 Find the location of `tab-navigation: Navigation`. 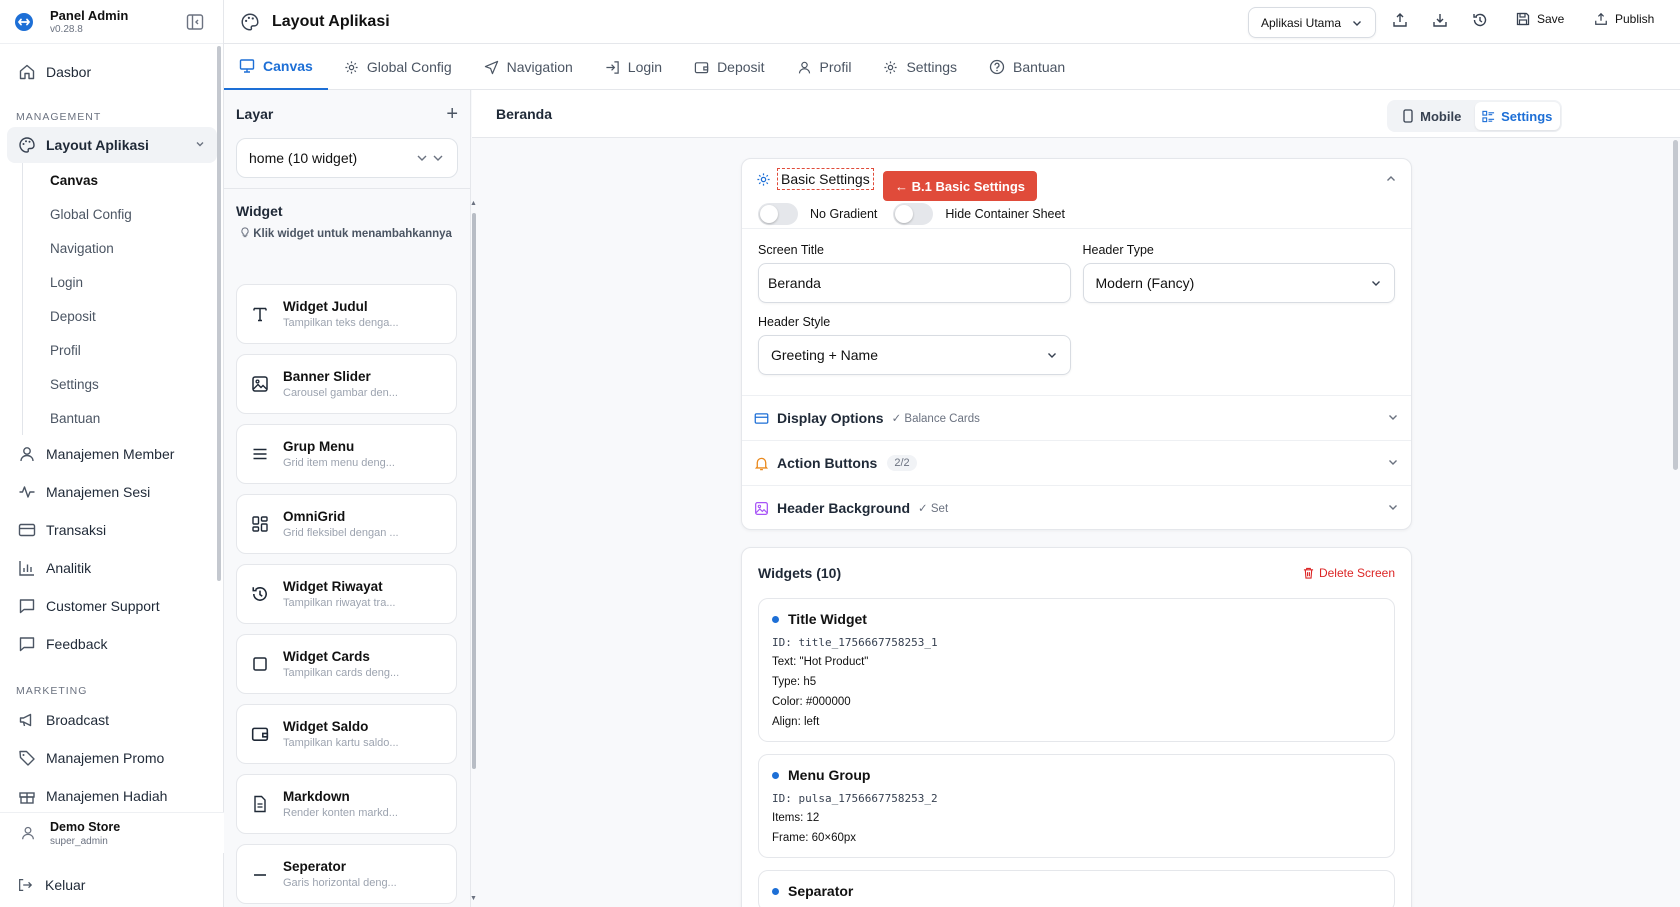

tab-navigation: Navigation is located at coordinates (528, 67).